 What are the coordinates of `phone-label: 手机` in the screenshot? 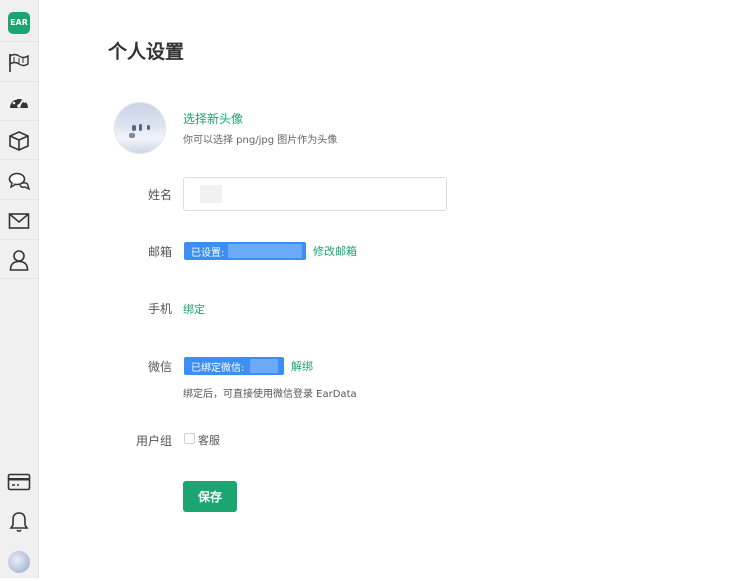 It's located at (159, 309).